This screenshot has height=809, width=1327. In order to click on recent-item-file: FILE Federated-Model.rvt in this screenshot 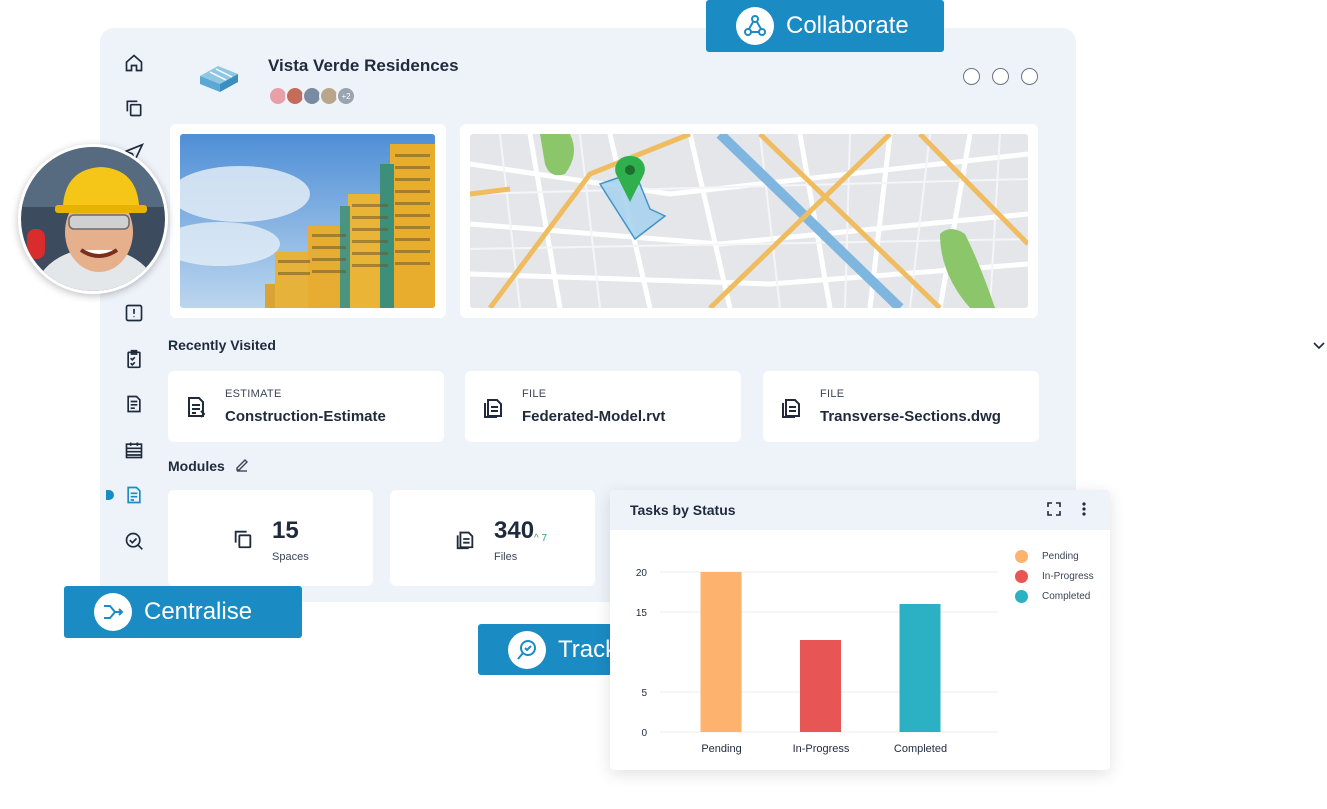, I will do `click(603, 406)`.